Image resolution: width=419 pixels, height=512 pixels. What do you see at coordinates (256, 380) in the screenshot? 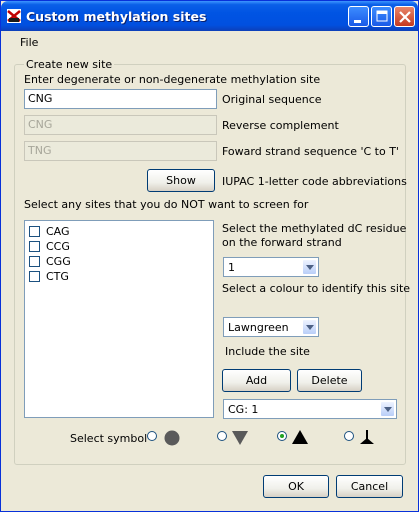
I see `add-button: Add` at bounding box center [256, 380].